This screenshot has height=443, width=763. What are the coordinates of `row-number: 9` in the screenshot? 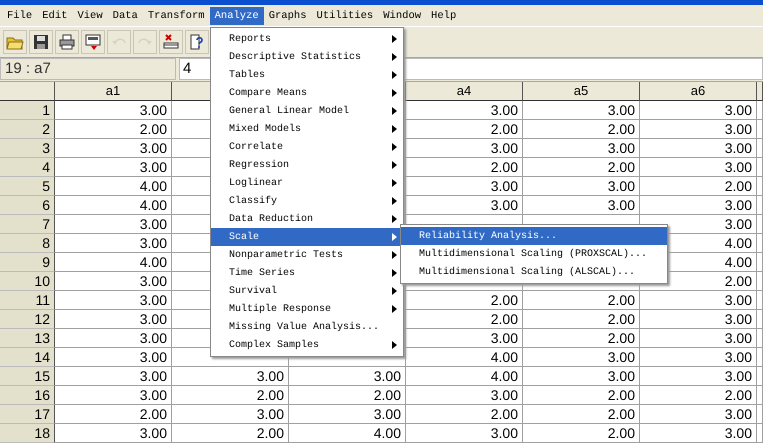 It's located at (27, 262).